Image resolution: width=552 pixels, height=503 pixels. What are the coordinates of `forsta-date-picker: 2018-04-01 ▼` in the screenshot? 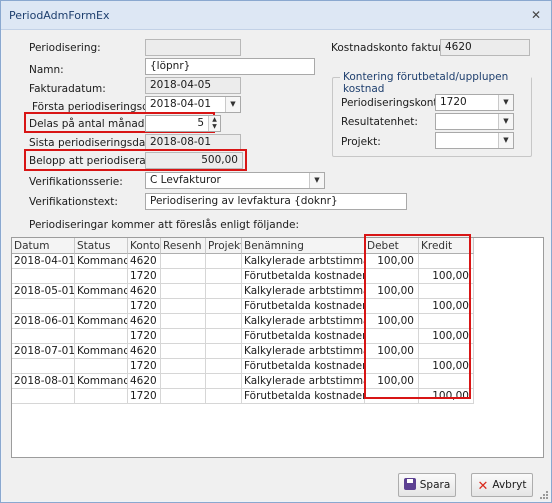 It's located at (193, 104).